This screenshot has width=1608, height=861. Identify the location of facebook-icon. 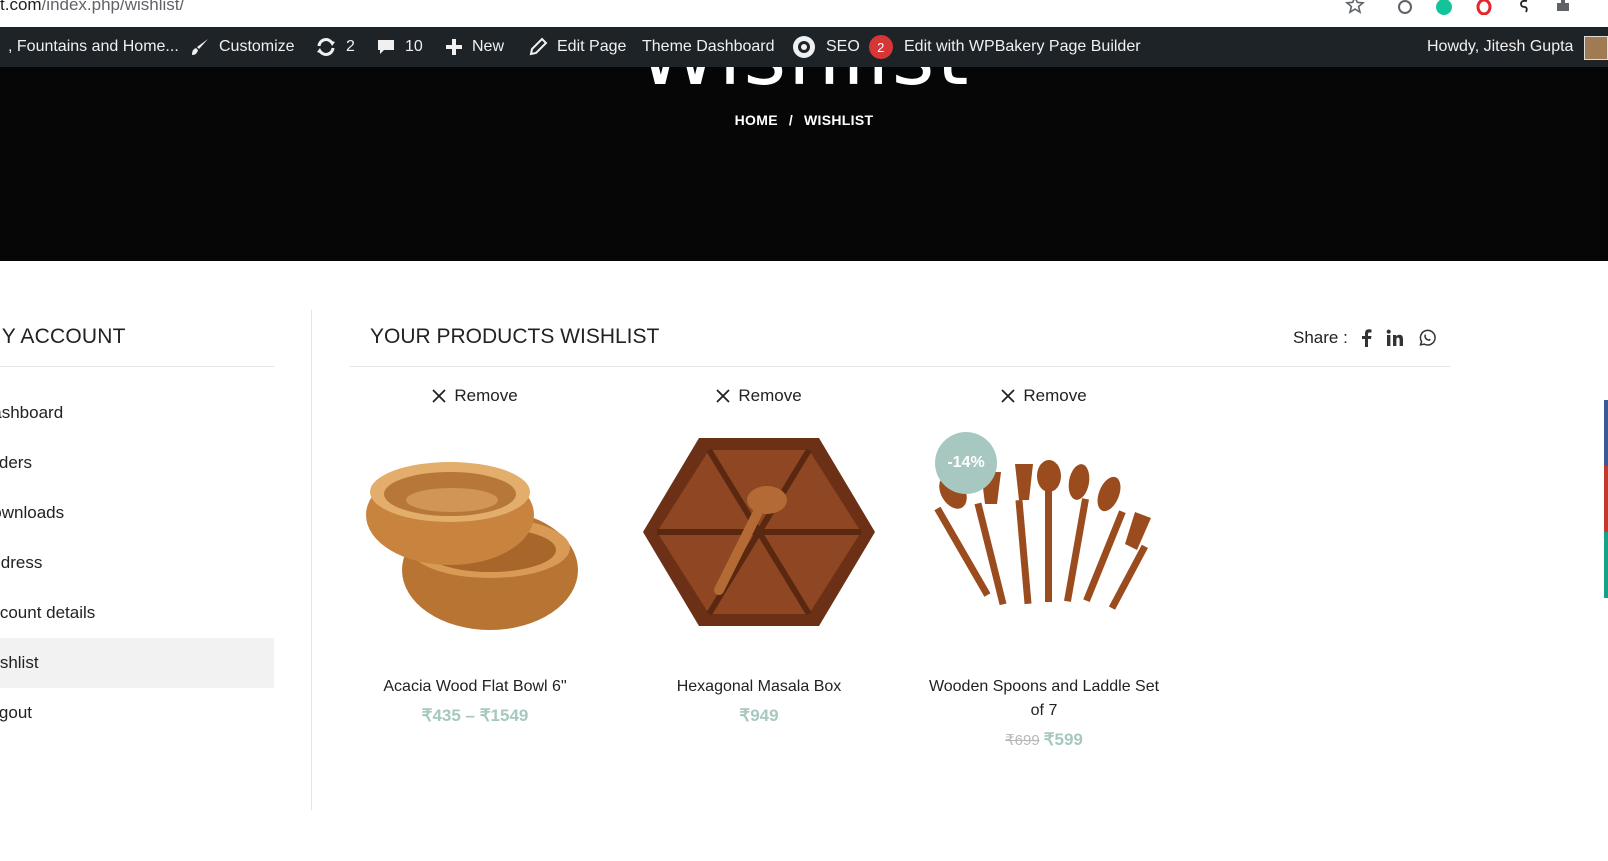
(1366, 338).